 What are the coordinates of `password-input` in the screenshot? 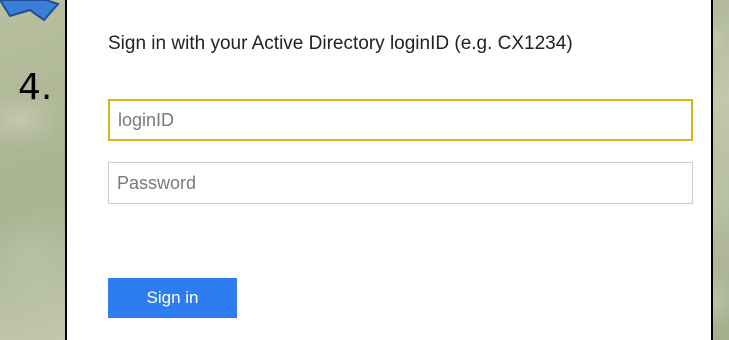 It's located at (400, 183).